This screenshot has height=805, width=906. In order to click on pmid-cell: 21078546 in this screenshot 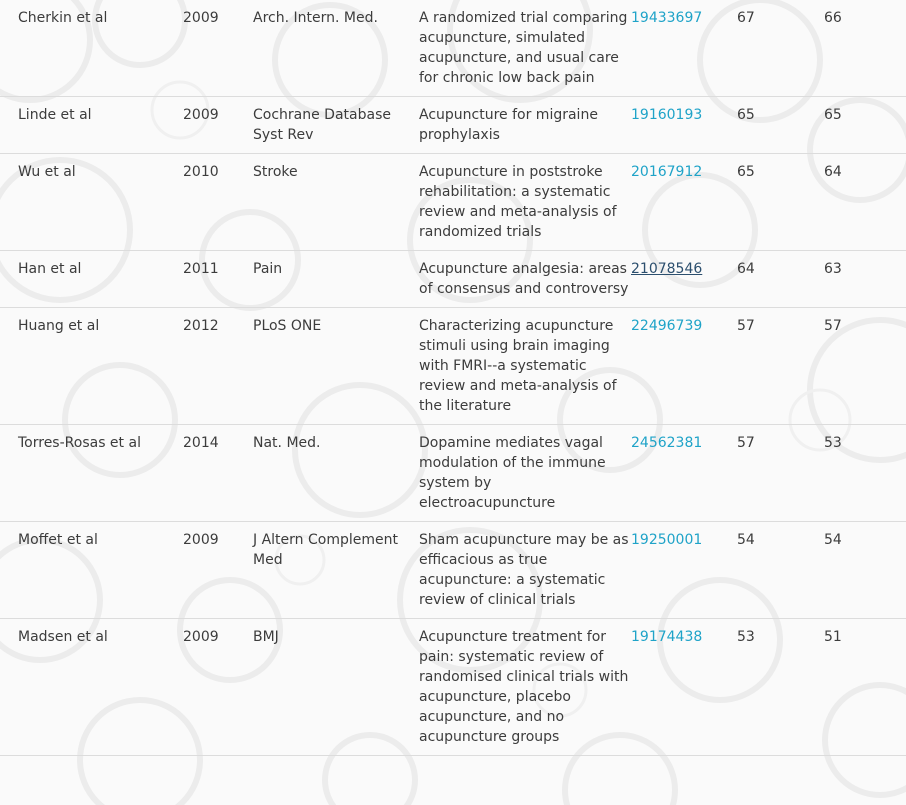, I will do `click(684, 279)`.